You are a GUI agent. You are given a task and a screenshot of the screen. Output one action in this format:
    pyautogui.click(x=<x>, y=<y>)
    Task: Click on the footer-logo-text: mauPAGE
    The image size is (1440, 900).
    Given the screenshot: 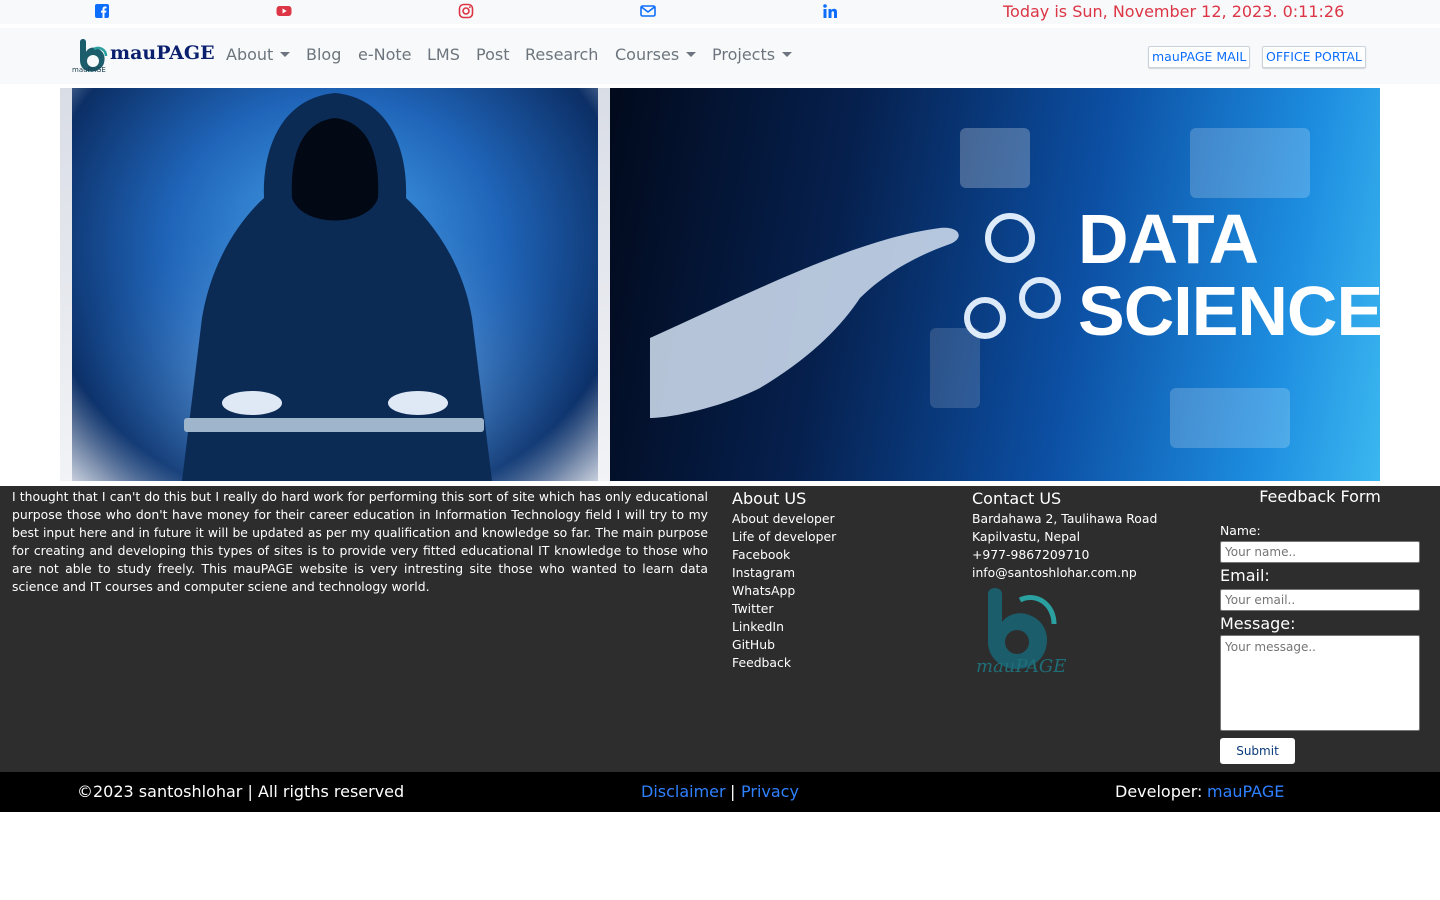 What is the action you would take?
    pyautogui.click(x=1021, y=666)
    